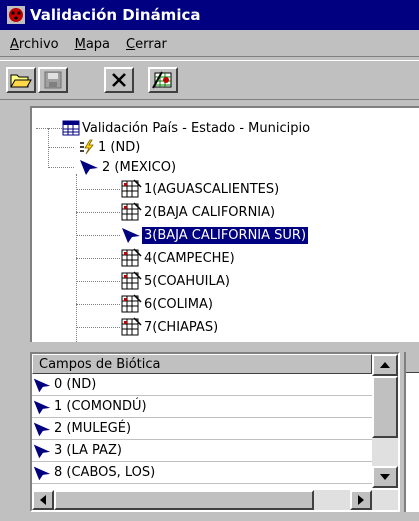 The image size is (419, 521). What do you see at coordinates (209, 347) in the screenshot?
I see `panel-splitter` at bounding box center [209, 347].